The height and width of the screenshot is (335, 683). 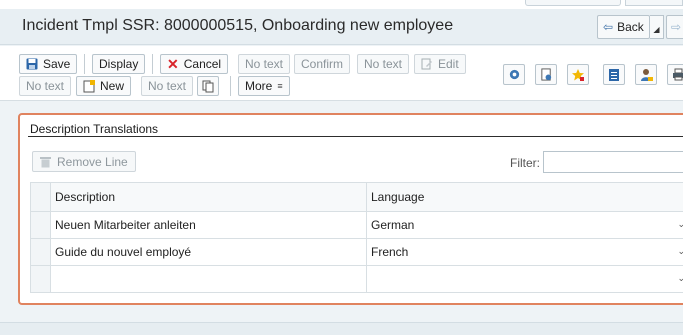 I want to click on copy-icon, so click(x=208, y=86).